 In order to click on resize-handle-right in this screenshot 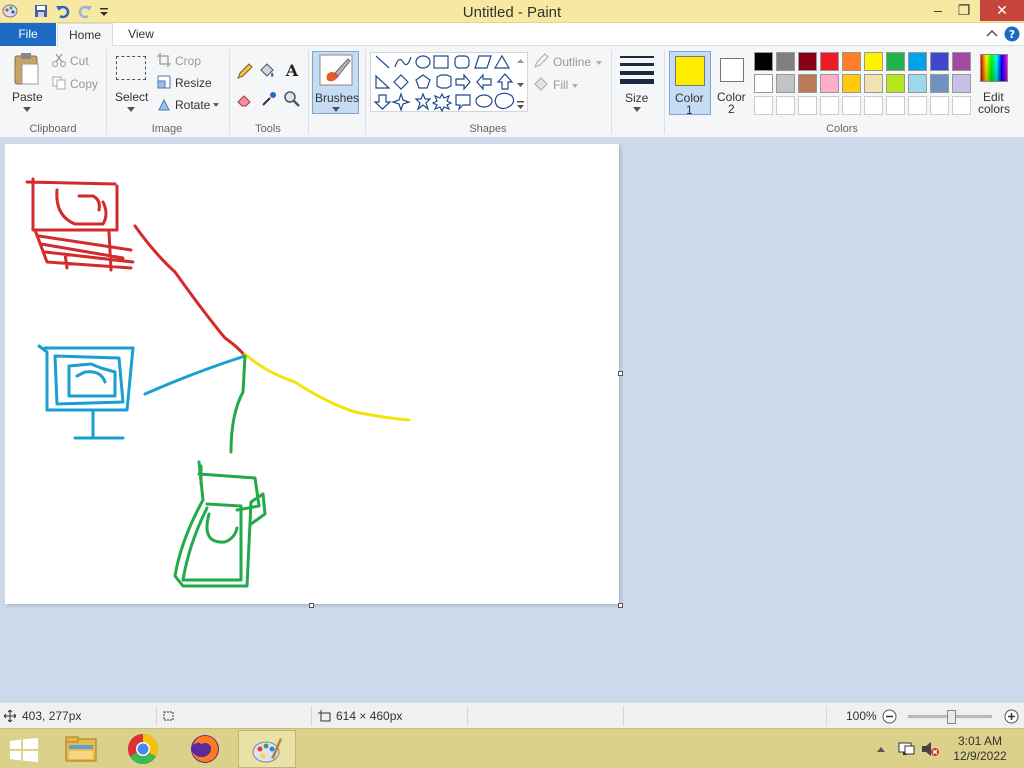, I will do `click(620, 373)`.